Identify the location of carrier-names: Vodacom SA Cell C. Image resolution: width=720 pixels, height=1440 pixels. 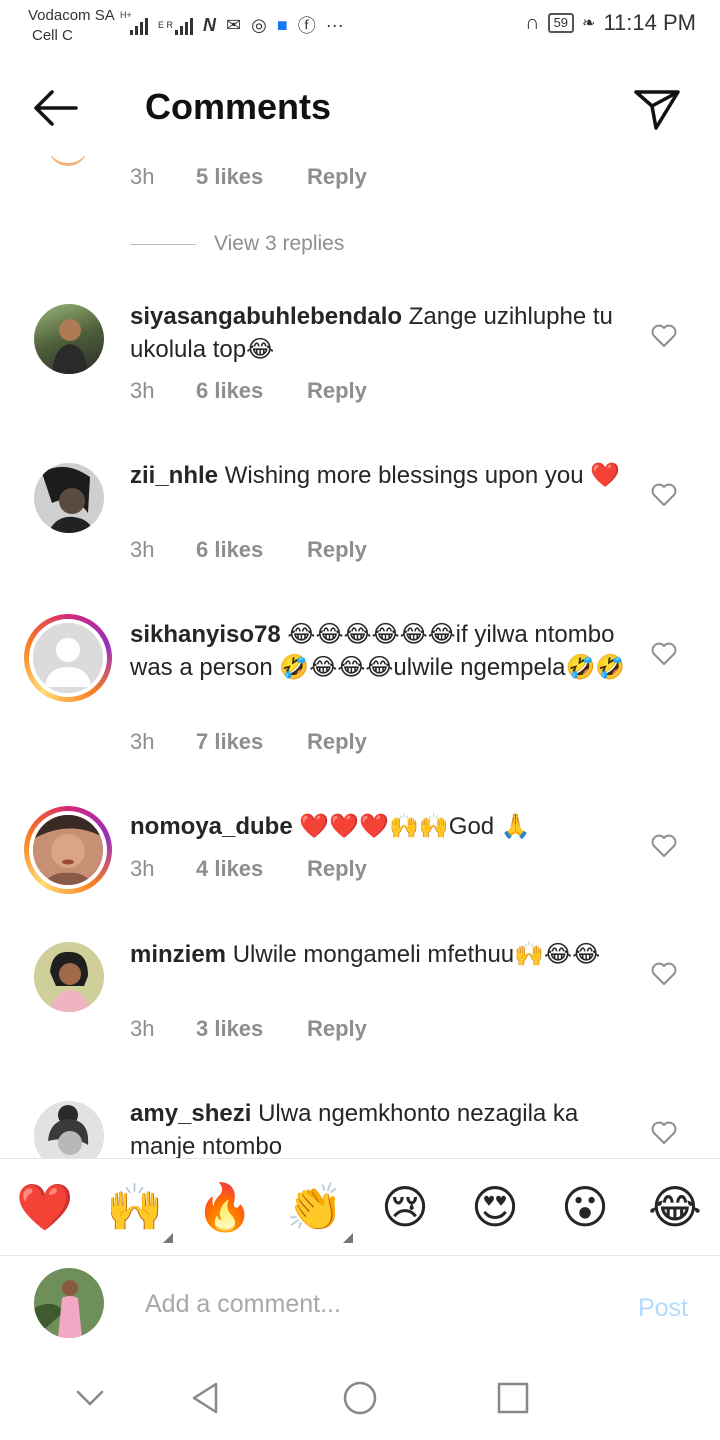
(71, 26).